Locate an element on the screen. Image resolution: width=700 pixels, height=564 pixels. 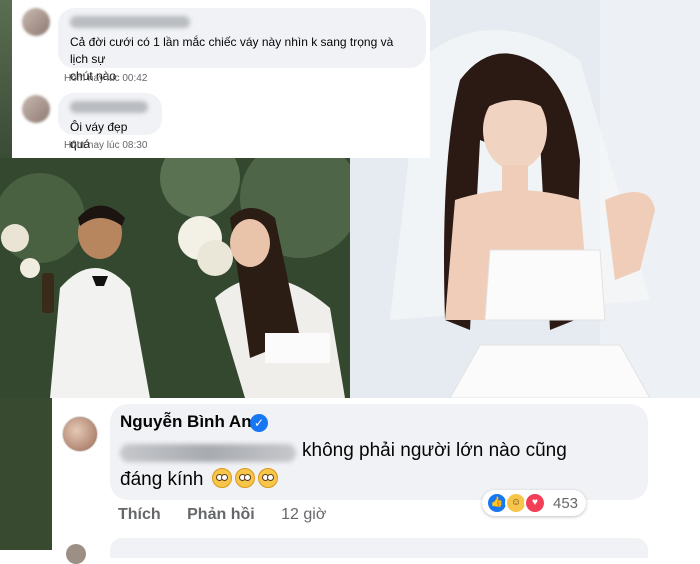
verified-badge-icon: ✓ is located at coordinates (259, 423).